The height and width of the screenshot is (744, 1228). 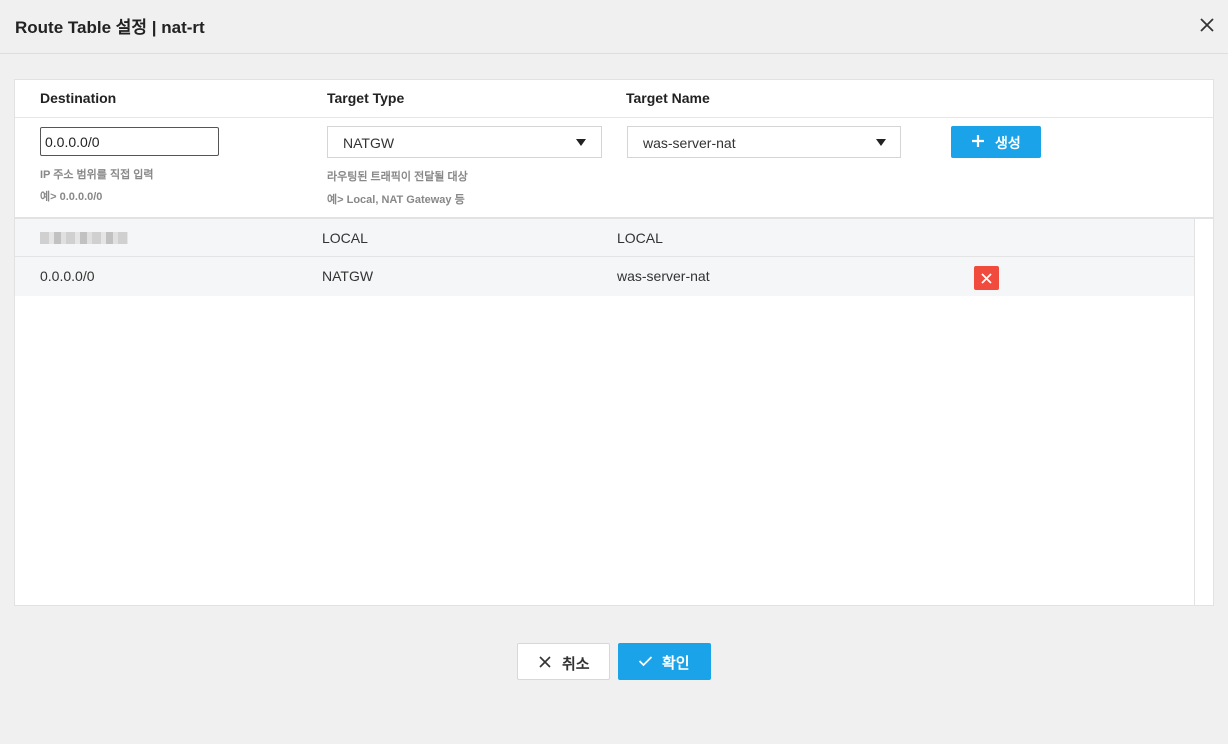 I want to click on redacted-destination, so click(x=84, y=238).